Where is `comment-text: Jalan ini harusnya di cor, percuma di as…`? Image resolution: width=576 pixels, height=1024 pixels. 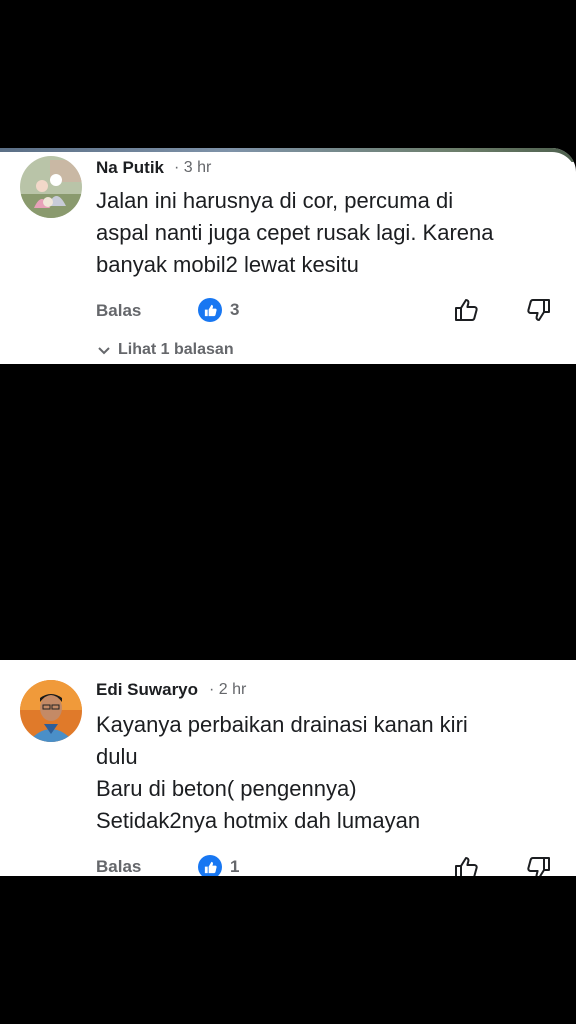
comment-text: Jalan ini harusnya di cor, percuma di as… is located at coordinates (326, 233).